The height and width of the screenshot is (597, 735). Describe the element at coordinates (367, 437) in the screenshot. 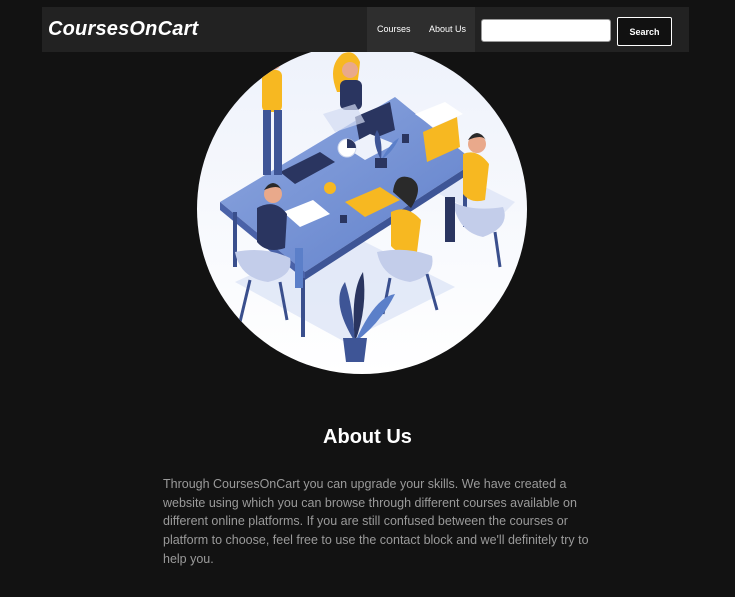

I see `about-title: About Us` at that location.